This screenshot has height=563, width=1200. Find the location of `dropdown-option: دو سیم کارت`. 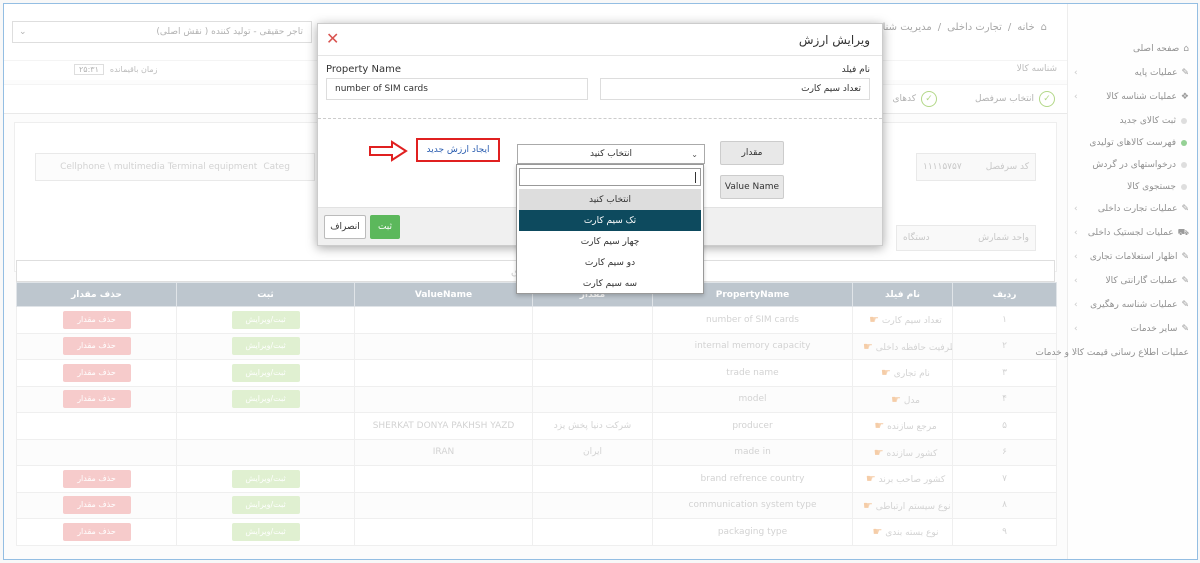

dropdown-option: دو سیم کارت is located at coordinates (610, 262).